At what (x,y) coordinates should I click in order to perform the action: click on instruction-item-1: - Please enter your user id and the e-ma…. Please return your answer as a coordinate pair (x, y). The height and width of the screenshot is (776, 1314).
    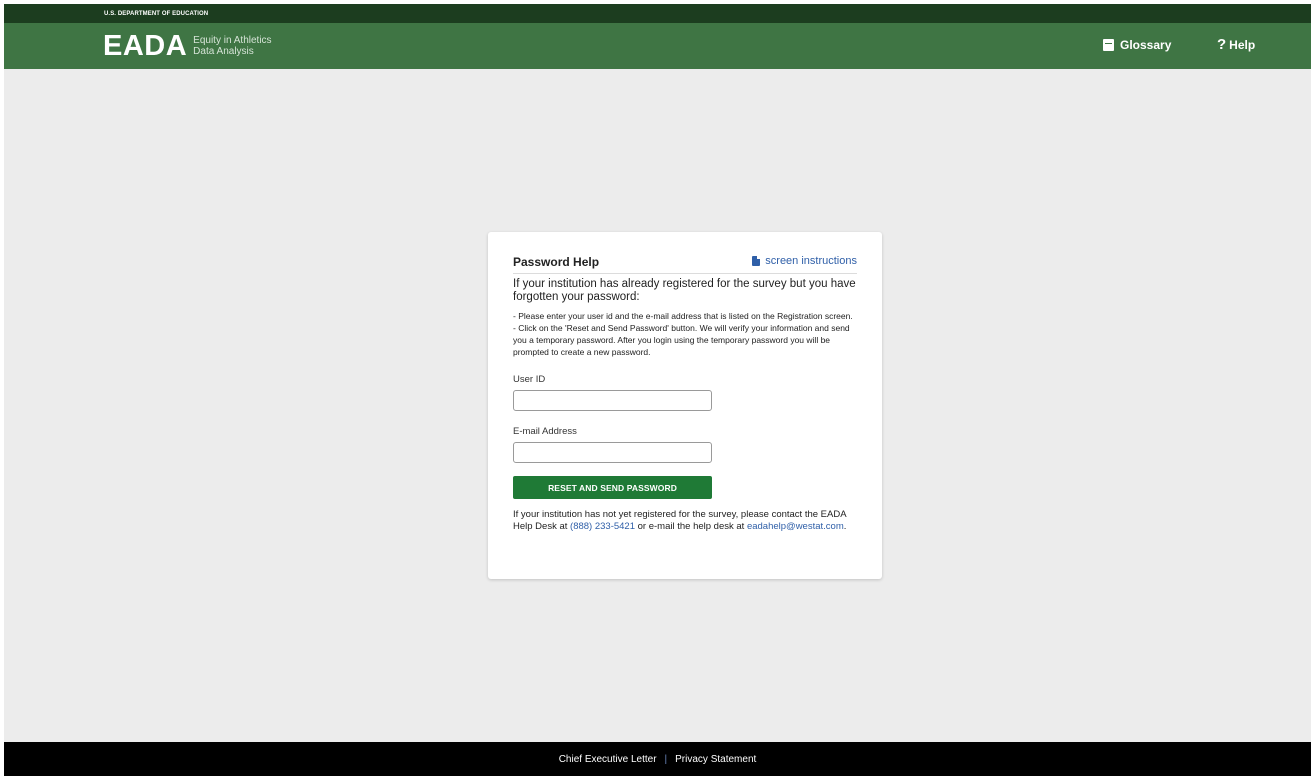
    Looking at the image, I should click on (683, 316).